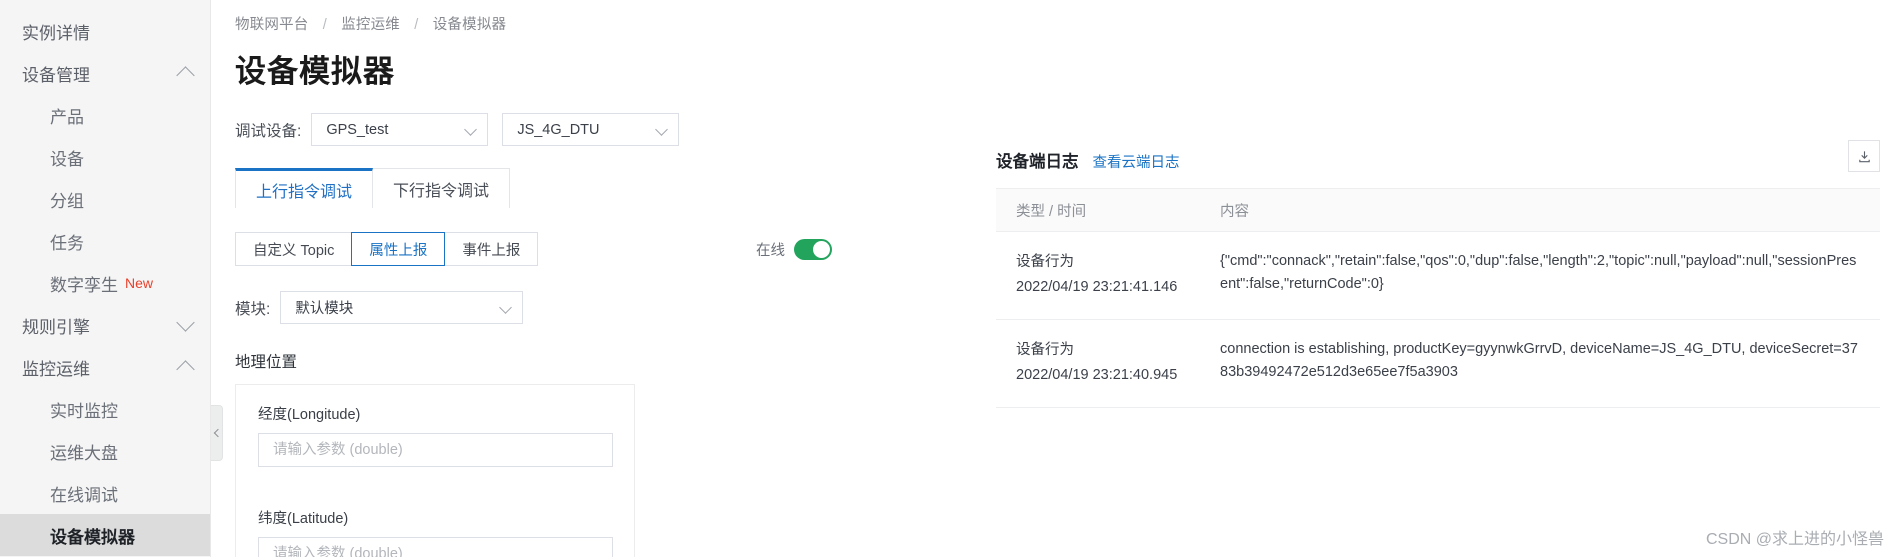  Describe the element at coordinates (56, 75) in the screenshot. I see `sidebar-item-label: 设备管理` at that location.